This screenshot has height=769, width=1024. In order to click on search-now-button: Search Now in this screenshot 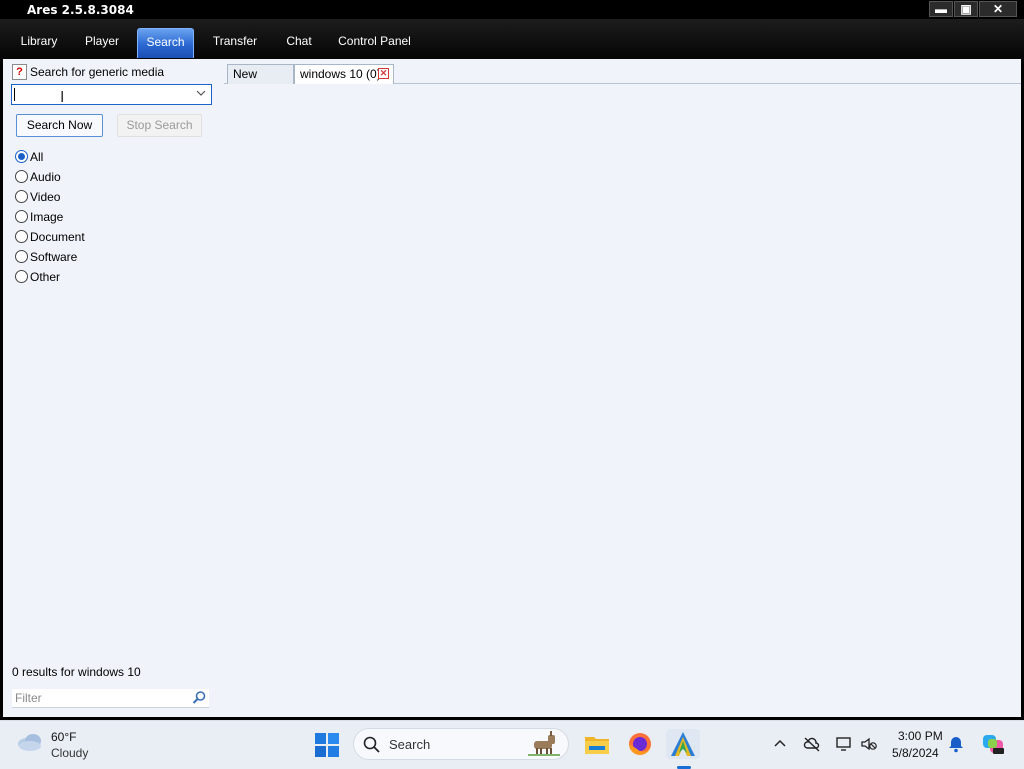, I will do `click(59, 125)`.